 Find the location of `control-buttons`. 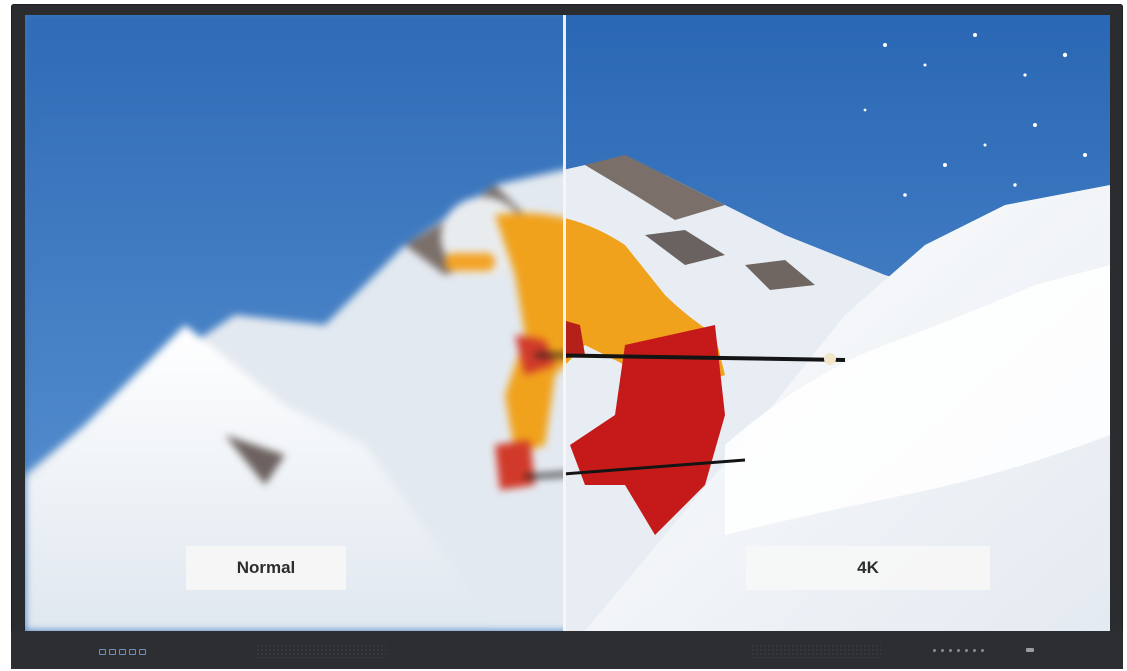

control-buttons is located at coordinates (958, 650).